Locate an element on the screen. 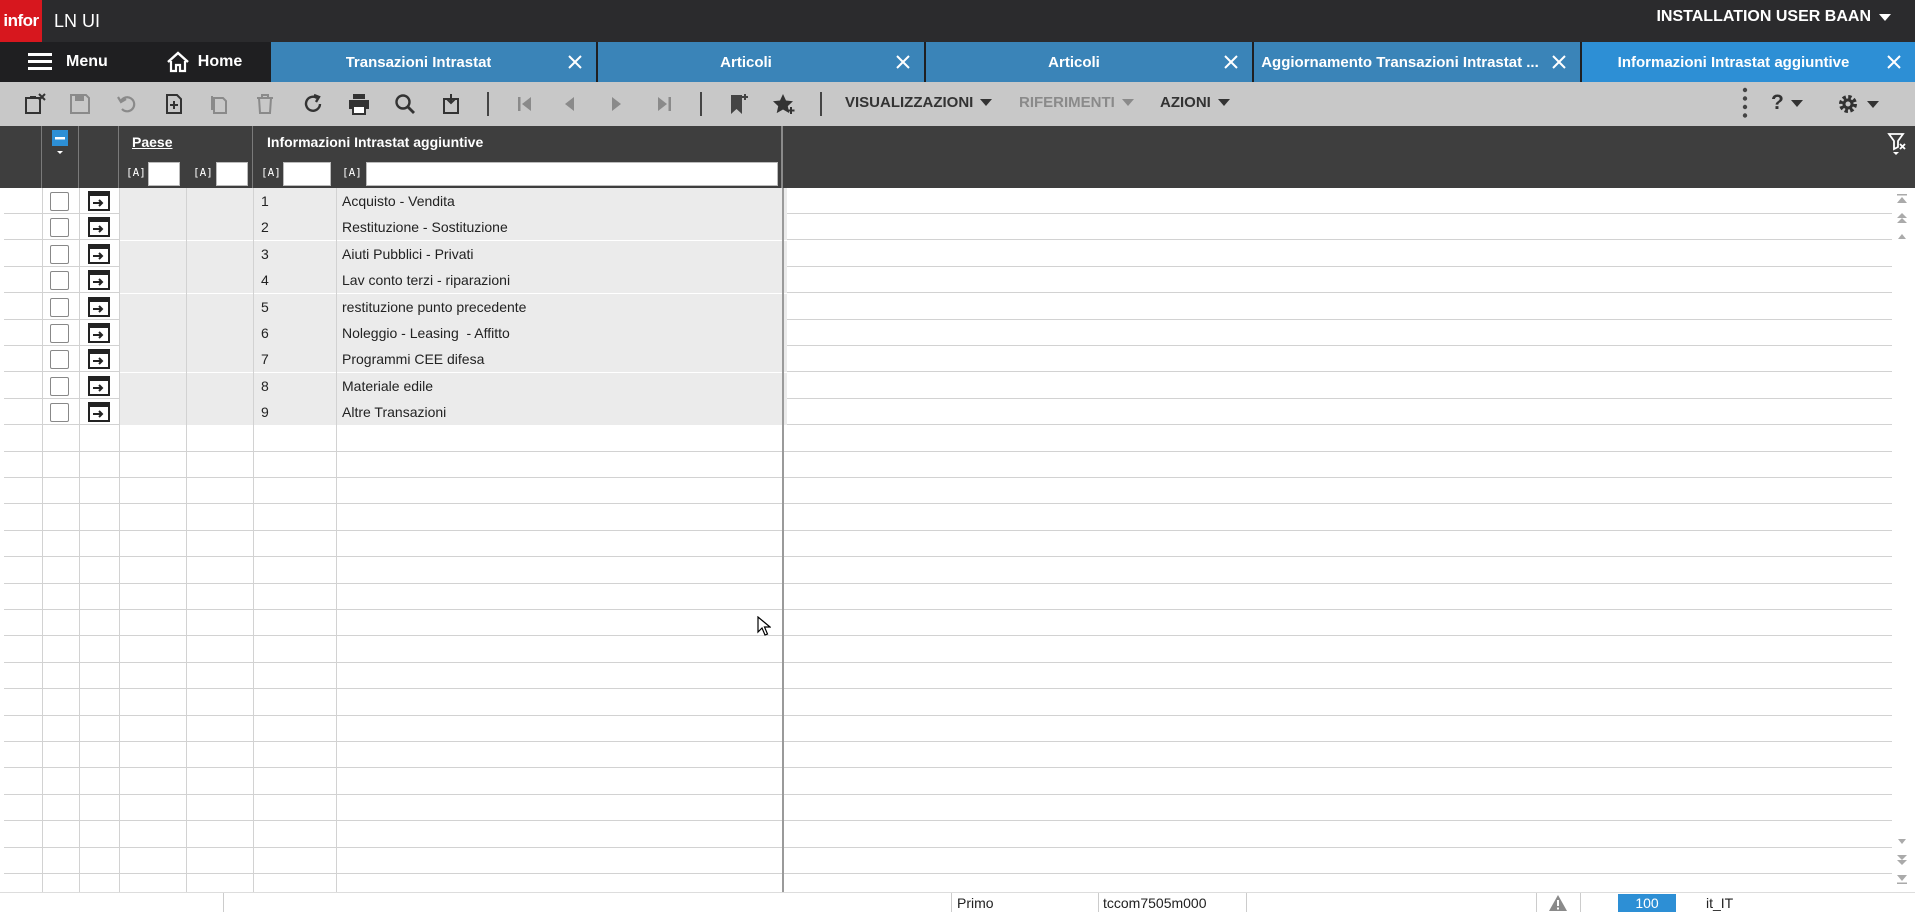 This screenshot has height=912, width=1915. table-row: 4 Lav conto terzi - riparazioni is located at coordinates (948, 280).